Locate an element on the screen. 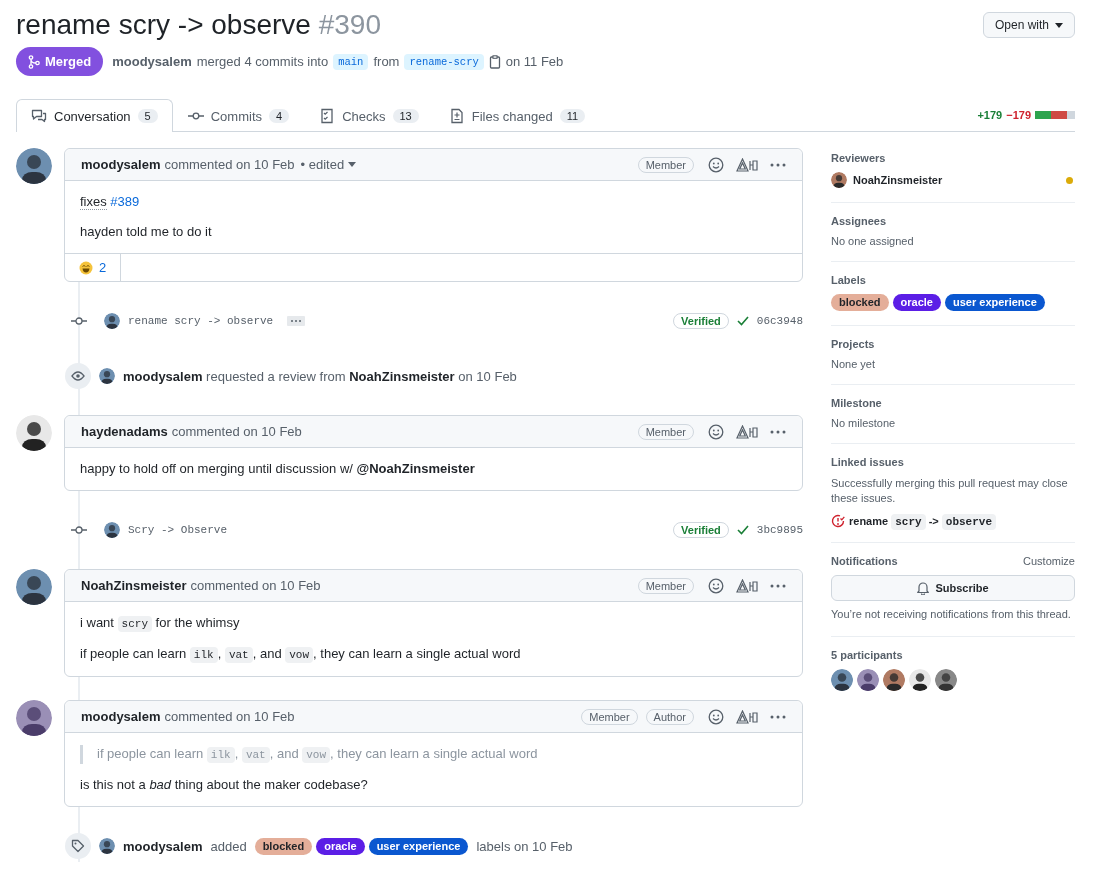 The image size is (1100, 895). section-heading: Labels is located at coordinates (848, 280).